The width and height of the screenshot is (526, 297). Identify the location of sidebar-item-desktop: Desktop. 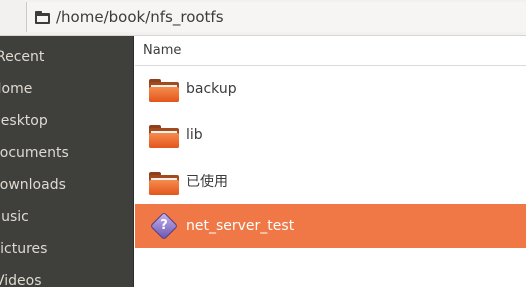
(67, 121).